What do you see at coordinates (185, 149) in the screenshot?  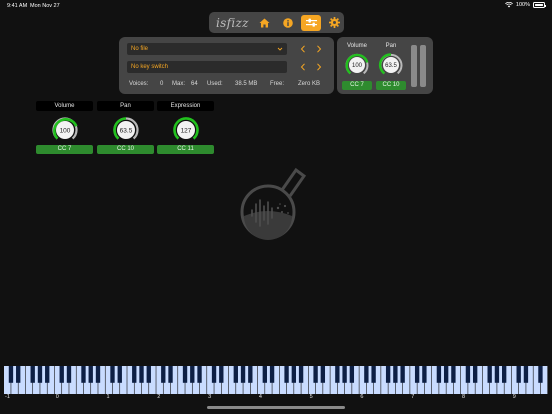 I see `expression-cc: CC 11` at bounding box center [185, 149].